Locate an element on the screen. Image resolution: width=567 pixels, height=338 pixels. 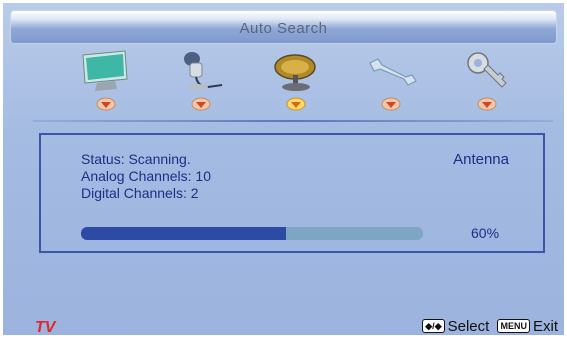
exit-hint: Exit is located at coordinates (545, 326).